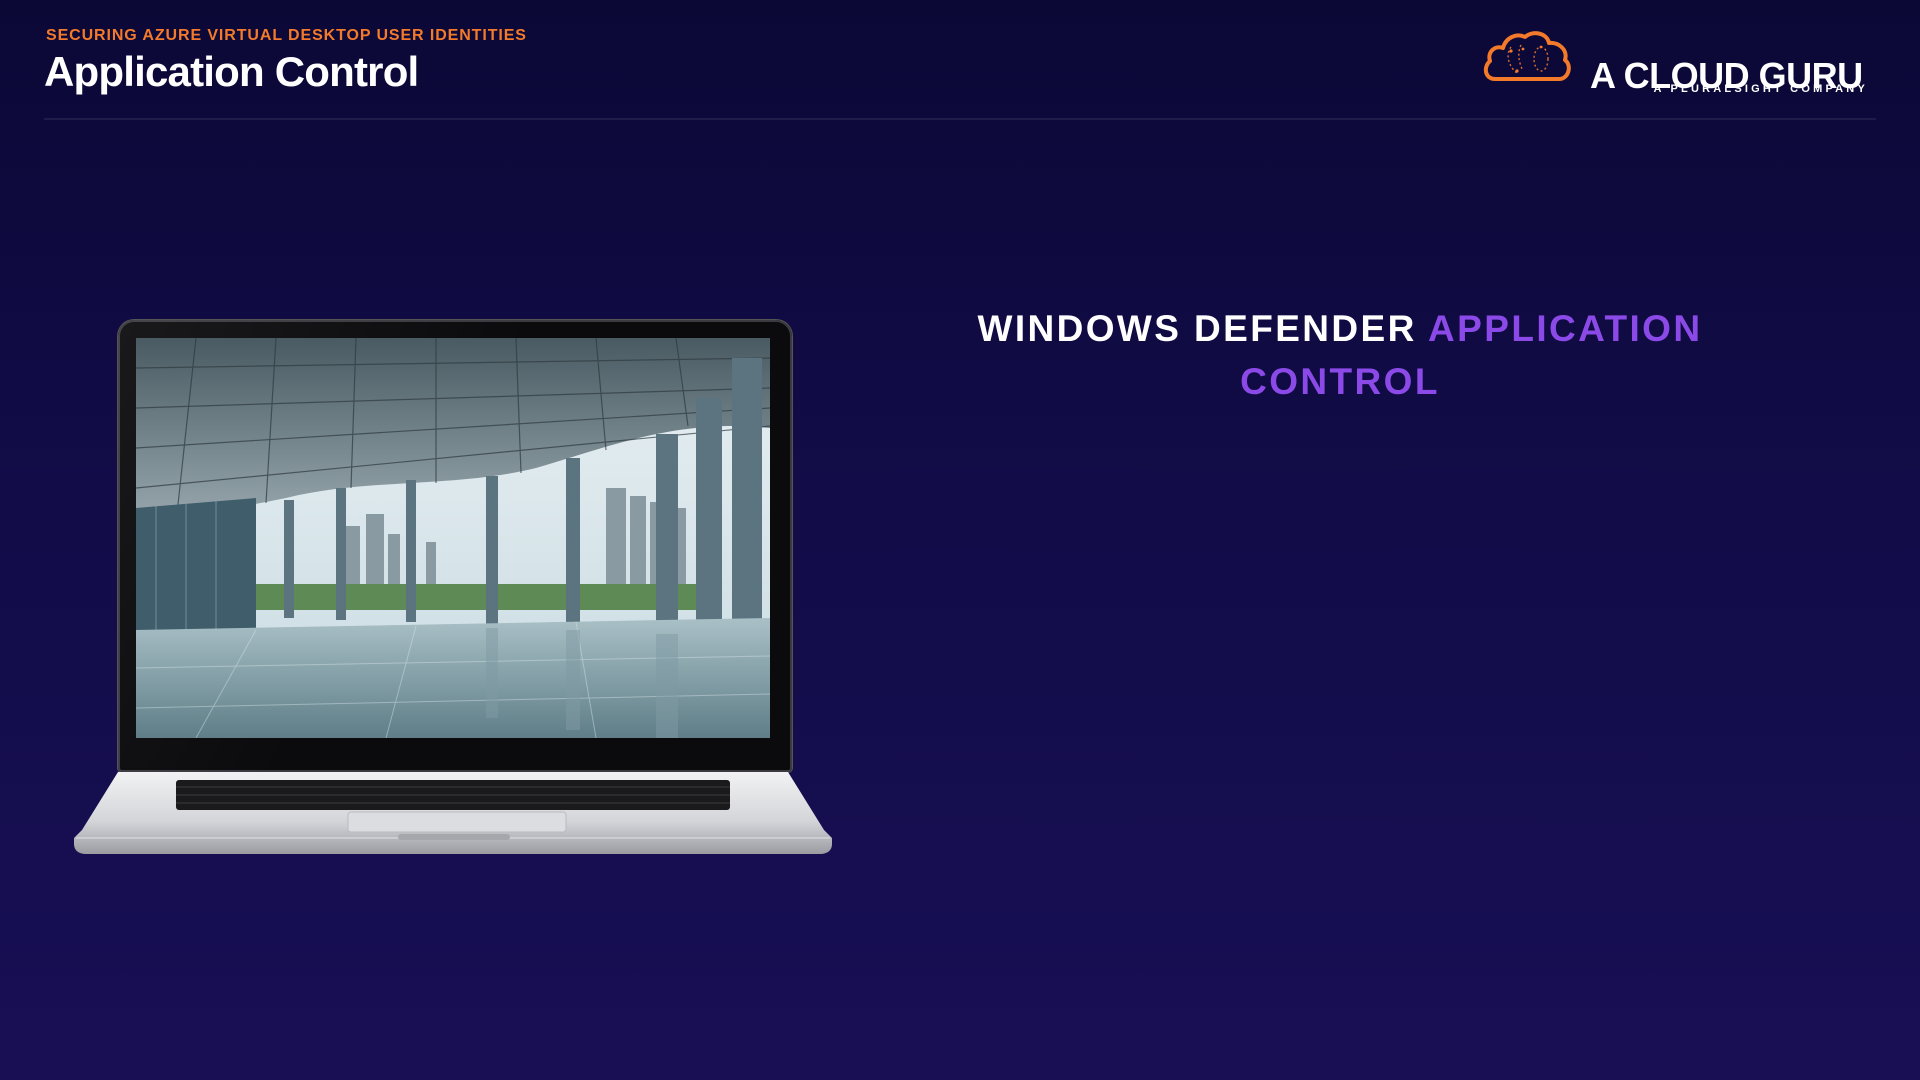 This screenshot has height=1080, width=1920. Describe the element at coordinates (1340, 381) in the screenshot. I see `heading-accent-text-2: CONTROL` at that location.